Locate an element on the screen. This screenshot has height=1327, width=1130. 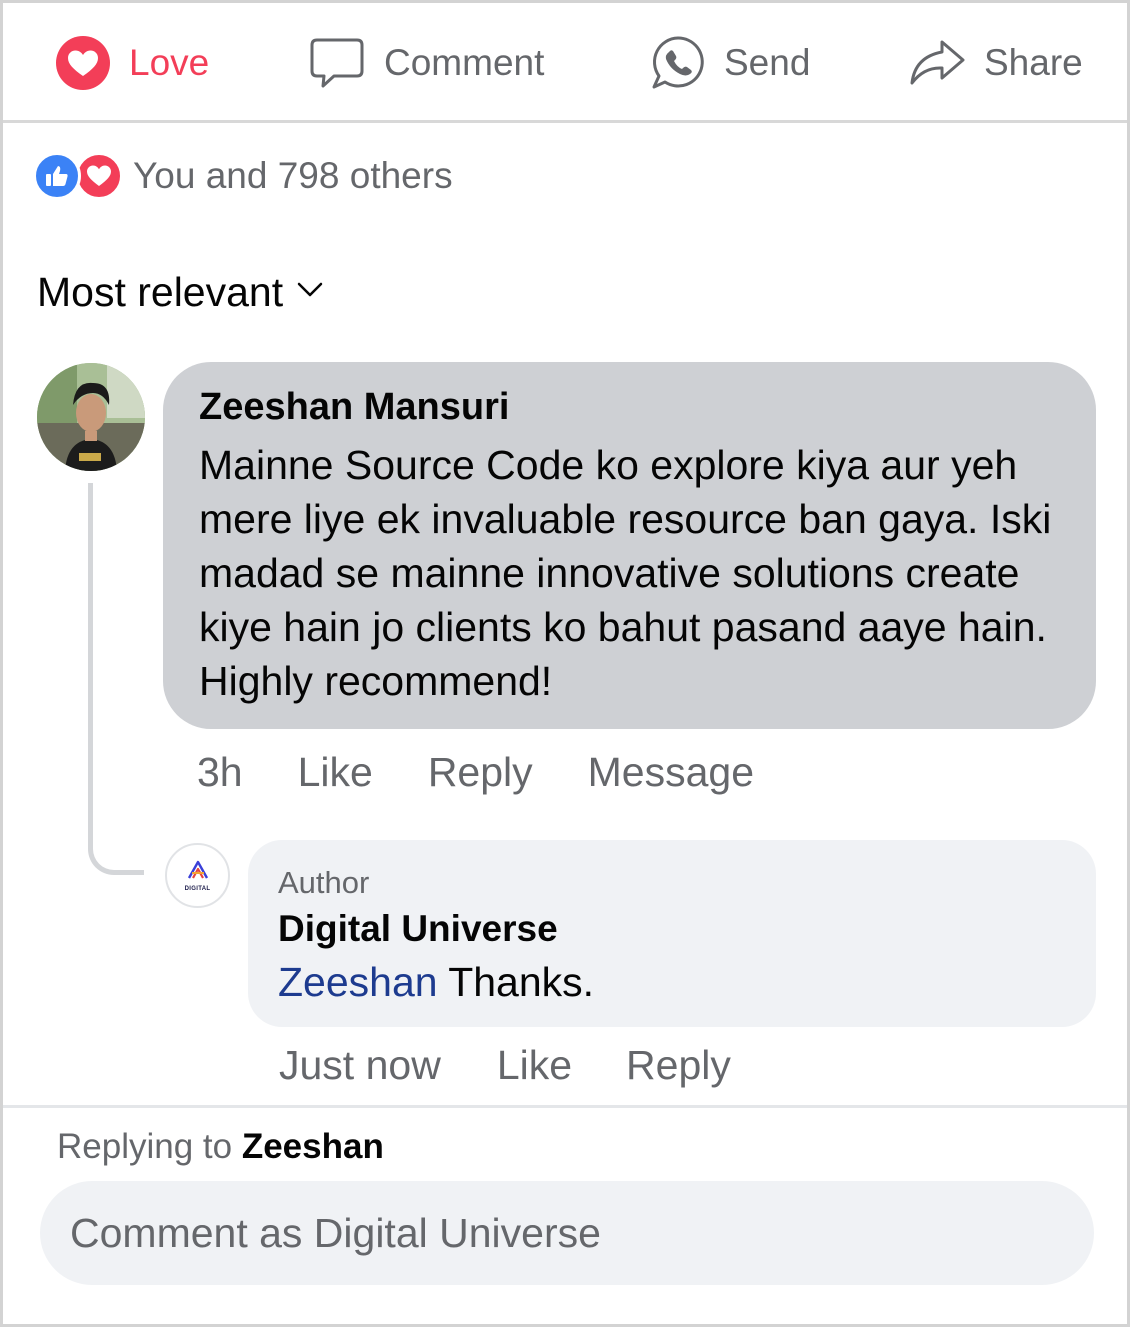
like-icon is located at coordinates (57, 176).